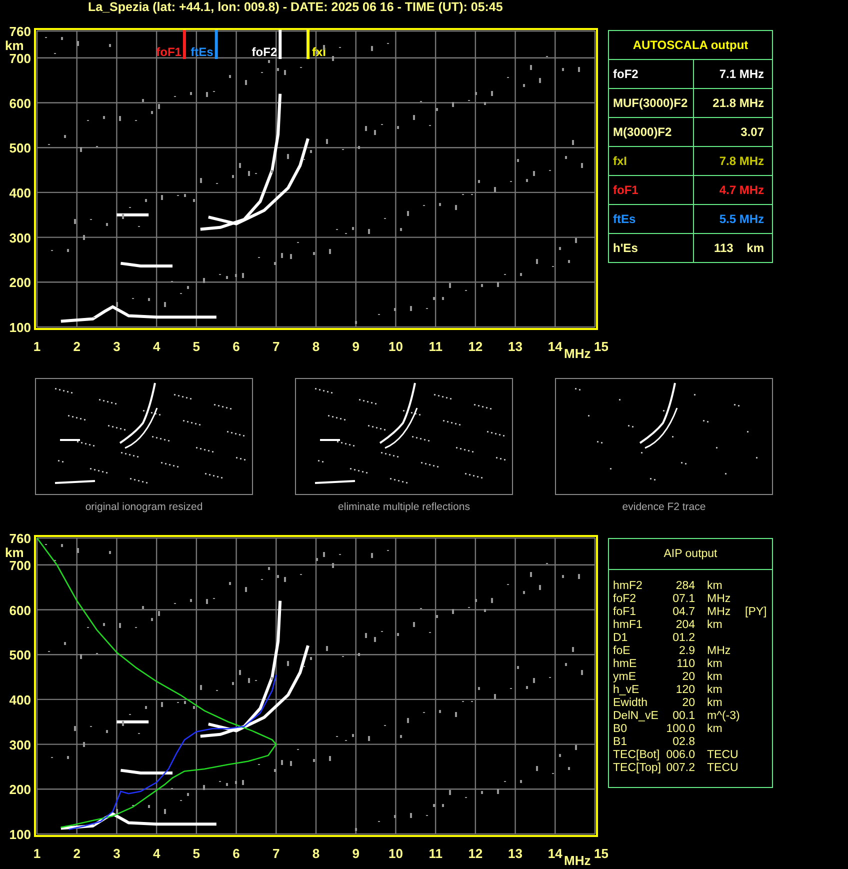 This screenshot has height=869, width=848. I want to click on parameter-name: foF2, so click(625, 599).